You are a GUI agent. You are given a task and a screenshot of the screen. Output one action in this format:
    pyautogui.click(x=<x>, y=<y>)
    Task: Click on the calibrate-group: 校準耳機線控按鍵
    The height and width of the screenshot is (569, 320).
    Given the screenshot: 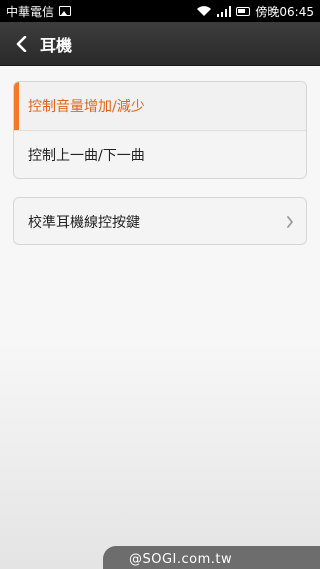 What is the action you would take?
    pyautogui.click(x=160, y=221)
    